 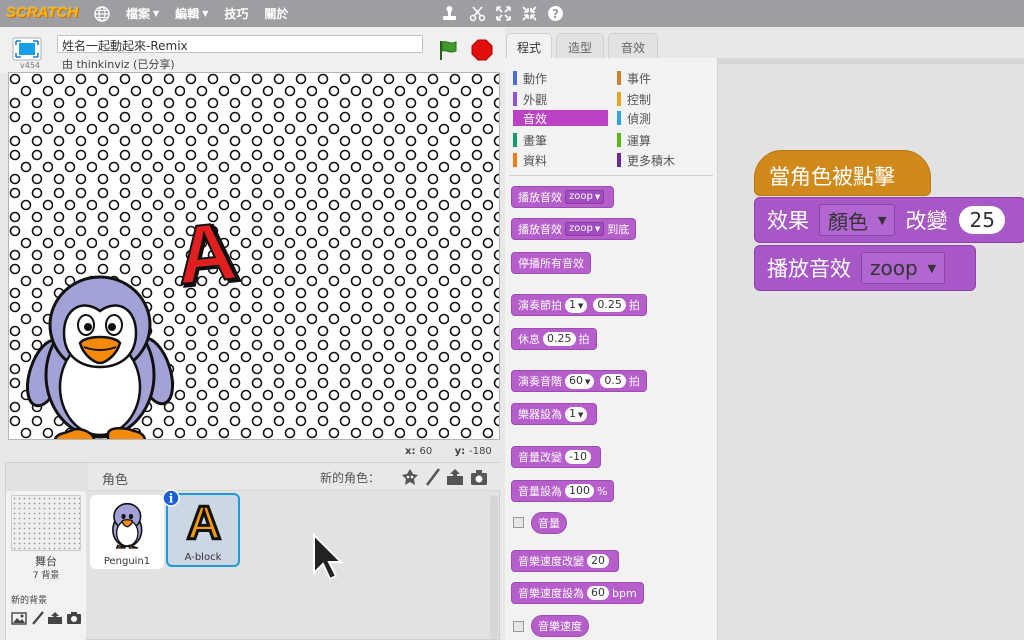 What do you see at coordinates (535, 161) in the screenshot?
I see `category-label: 資料` at bounding box center [535, 161].